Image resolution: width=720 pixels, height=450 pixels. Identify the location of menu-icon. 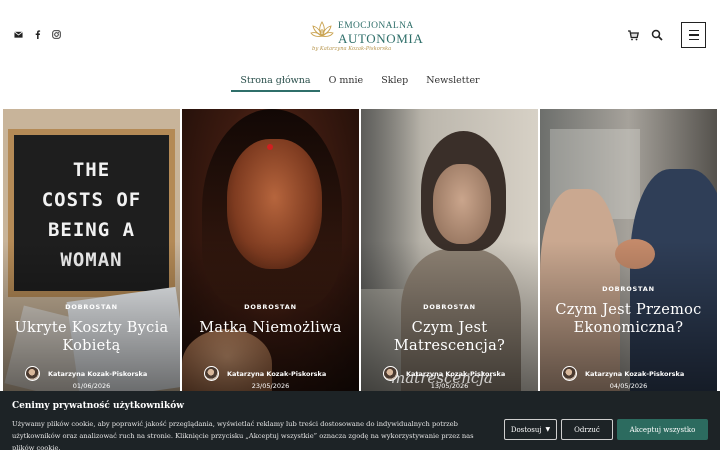
(693, 30).